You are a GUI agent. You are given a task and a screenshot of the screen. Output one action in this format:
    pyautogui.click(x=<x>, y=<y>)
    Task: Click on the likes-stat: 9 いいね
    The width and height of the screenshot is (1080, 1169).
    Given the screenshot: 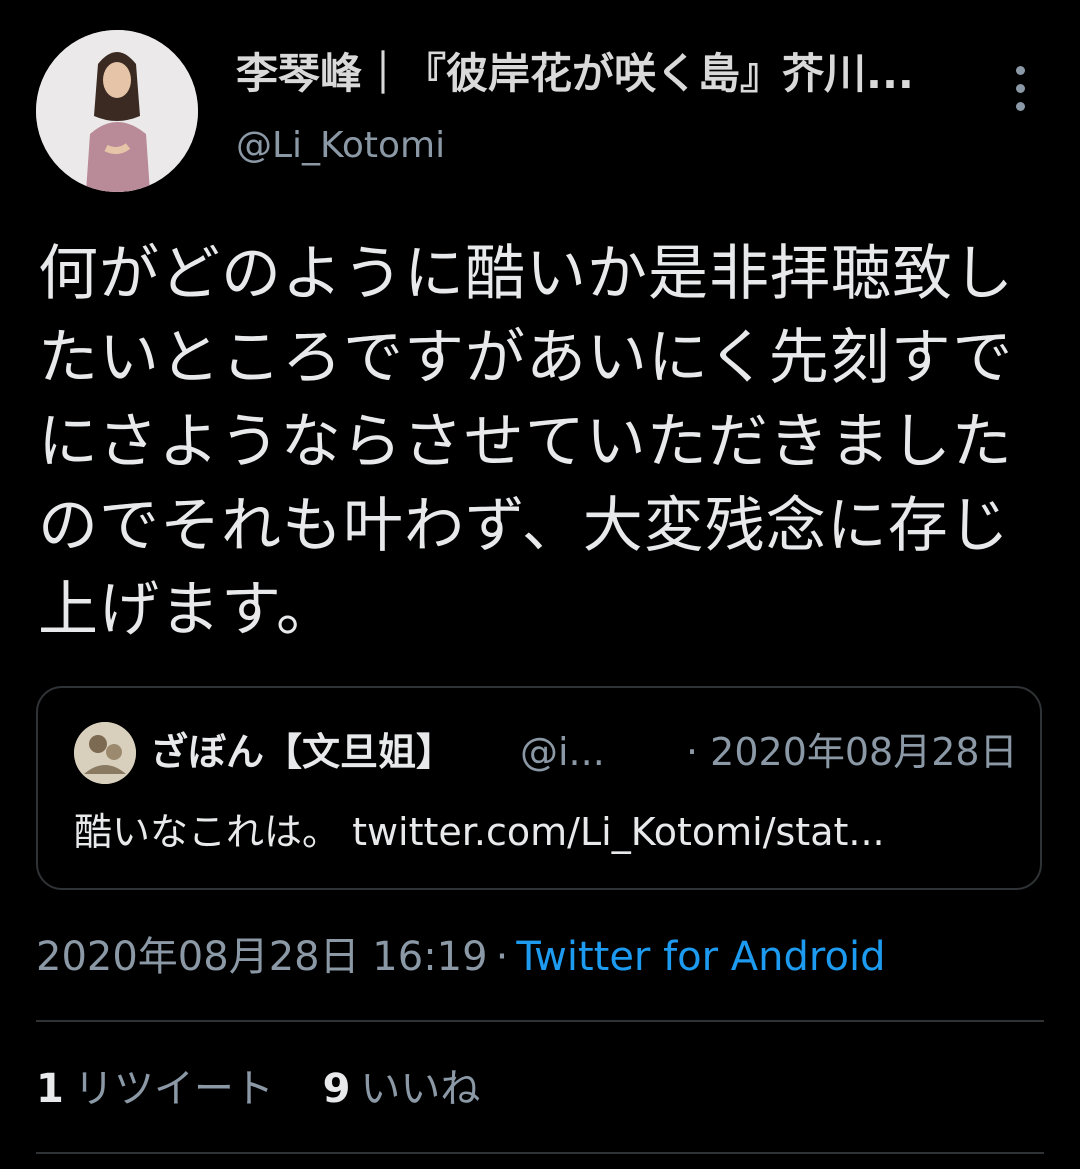 What is the action you would take?
    pyautogui.click(x=402, y=1089)
    